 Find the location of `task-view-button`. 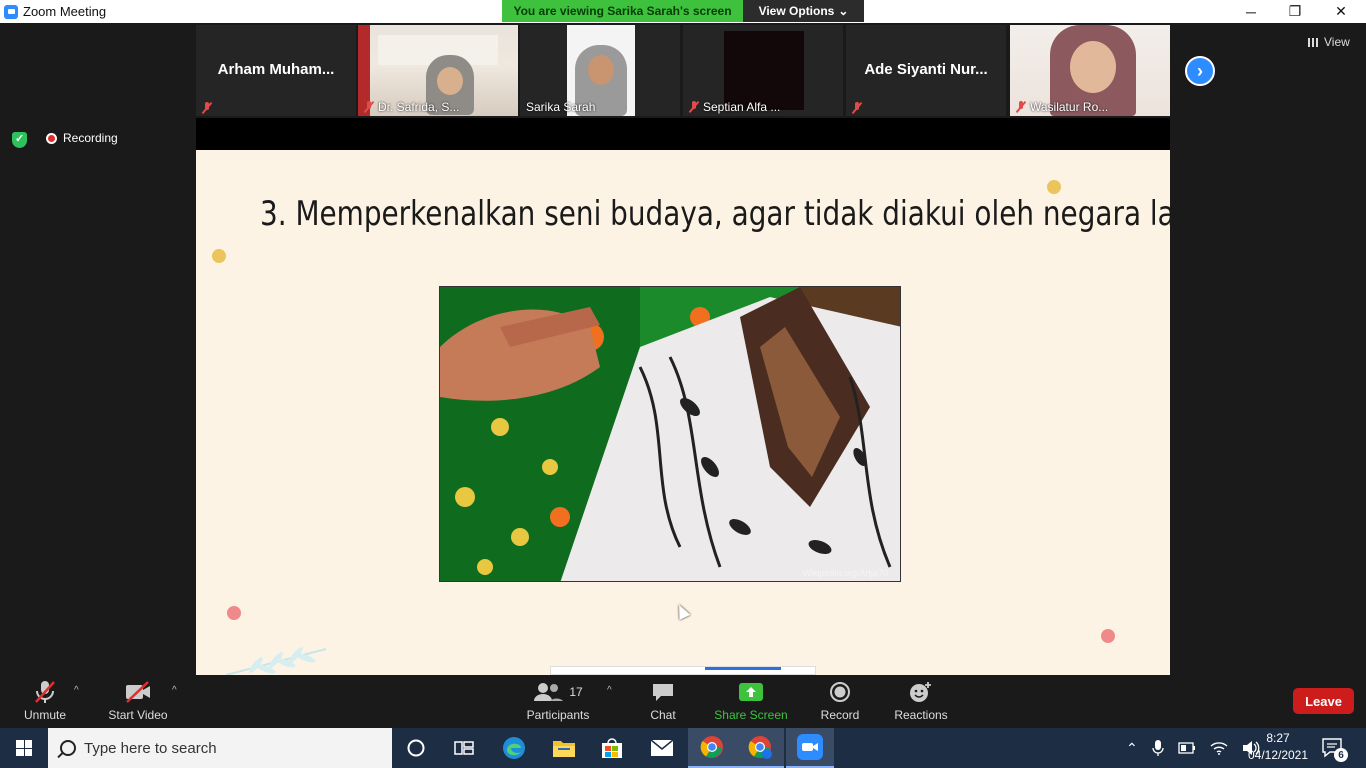

task-view-button is located at coordinates (464, 748).